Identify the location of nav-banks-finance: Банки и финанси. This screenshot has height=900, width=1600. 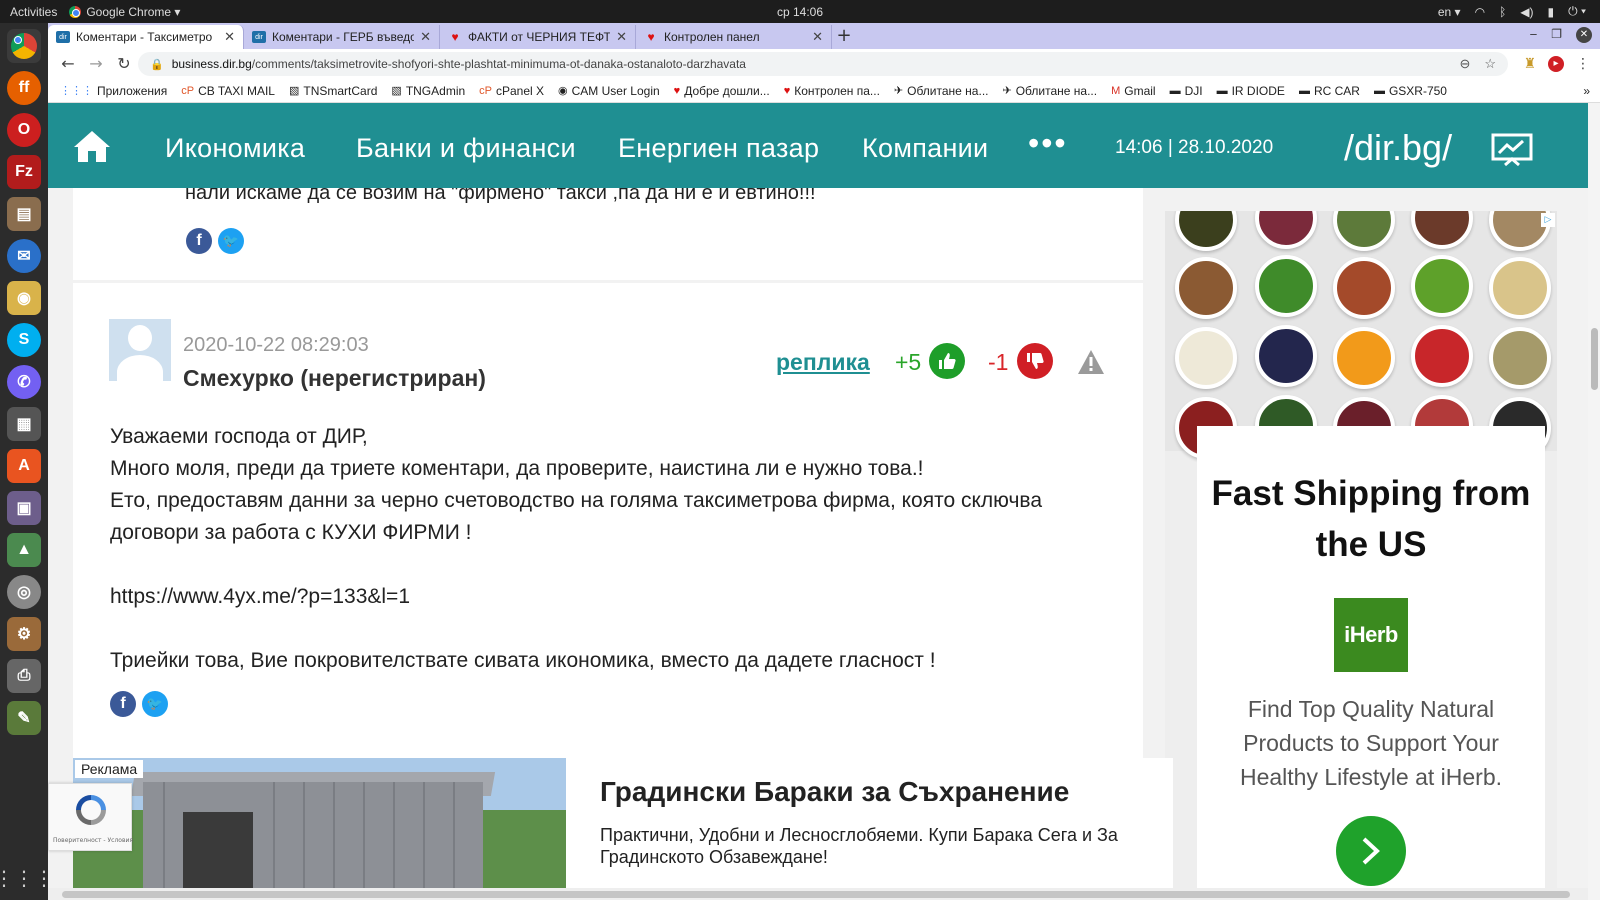
(466, 148).